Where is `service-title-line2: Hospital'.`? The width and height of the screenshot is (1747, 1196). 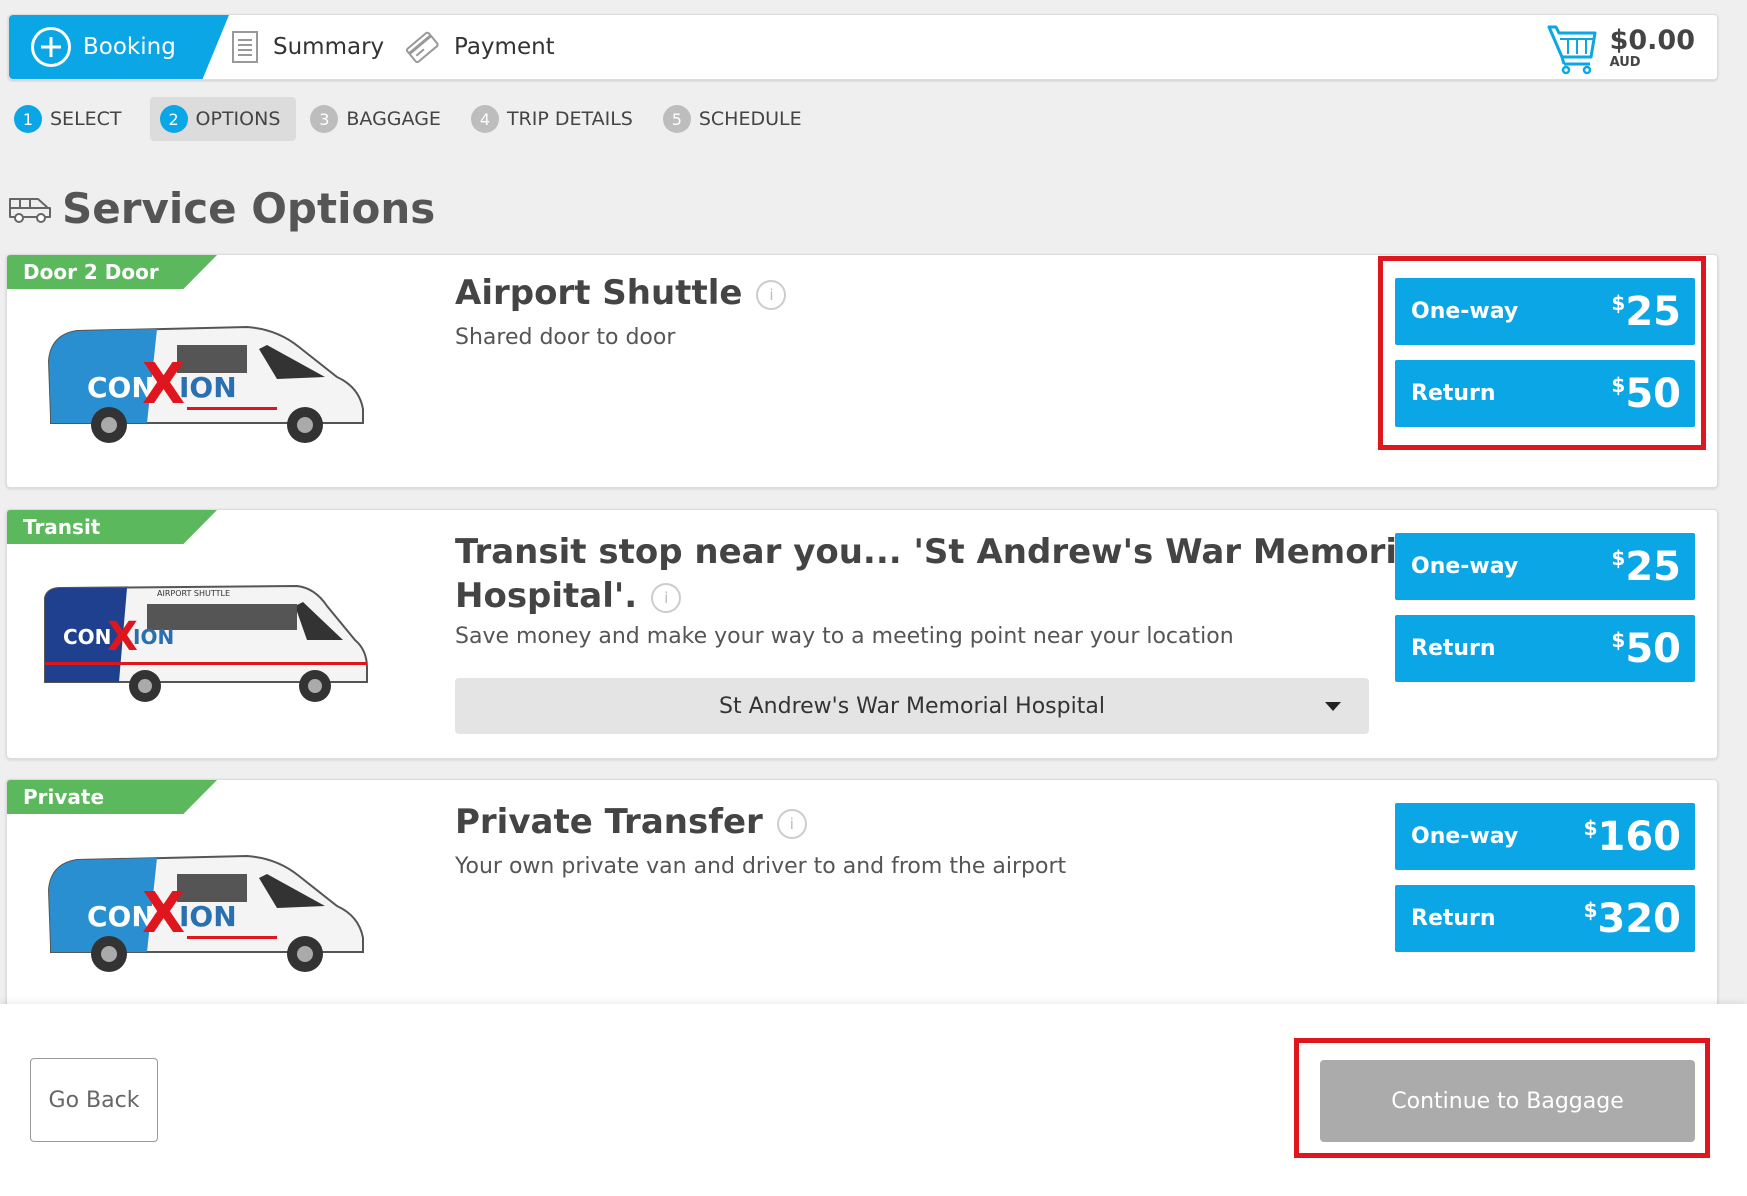
service-title-line2: Hospital'. is located at coordinates (546, 596).